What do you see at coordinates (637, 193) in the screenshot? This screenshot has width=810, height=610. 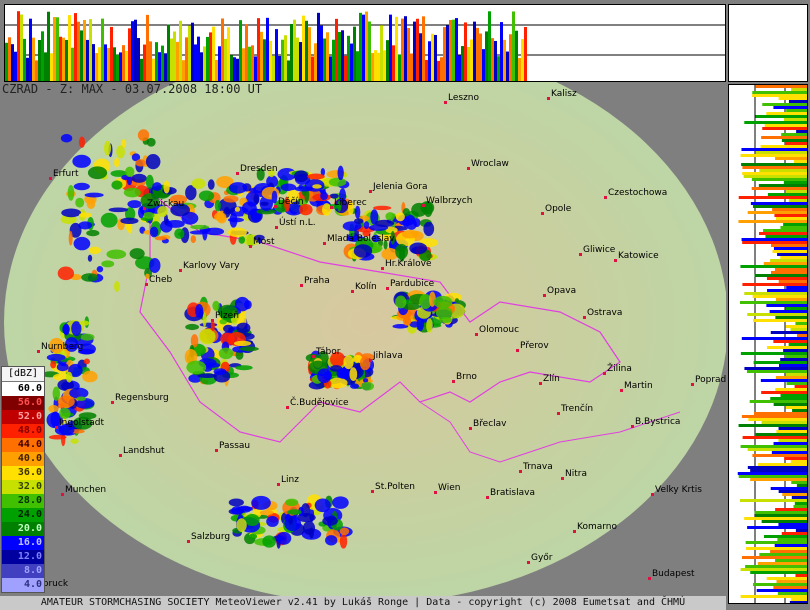 I see `city-label: Czestochowa` at bounding box center [637, 193].